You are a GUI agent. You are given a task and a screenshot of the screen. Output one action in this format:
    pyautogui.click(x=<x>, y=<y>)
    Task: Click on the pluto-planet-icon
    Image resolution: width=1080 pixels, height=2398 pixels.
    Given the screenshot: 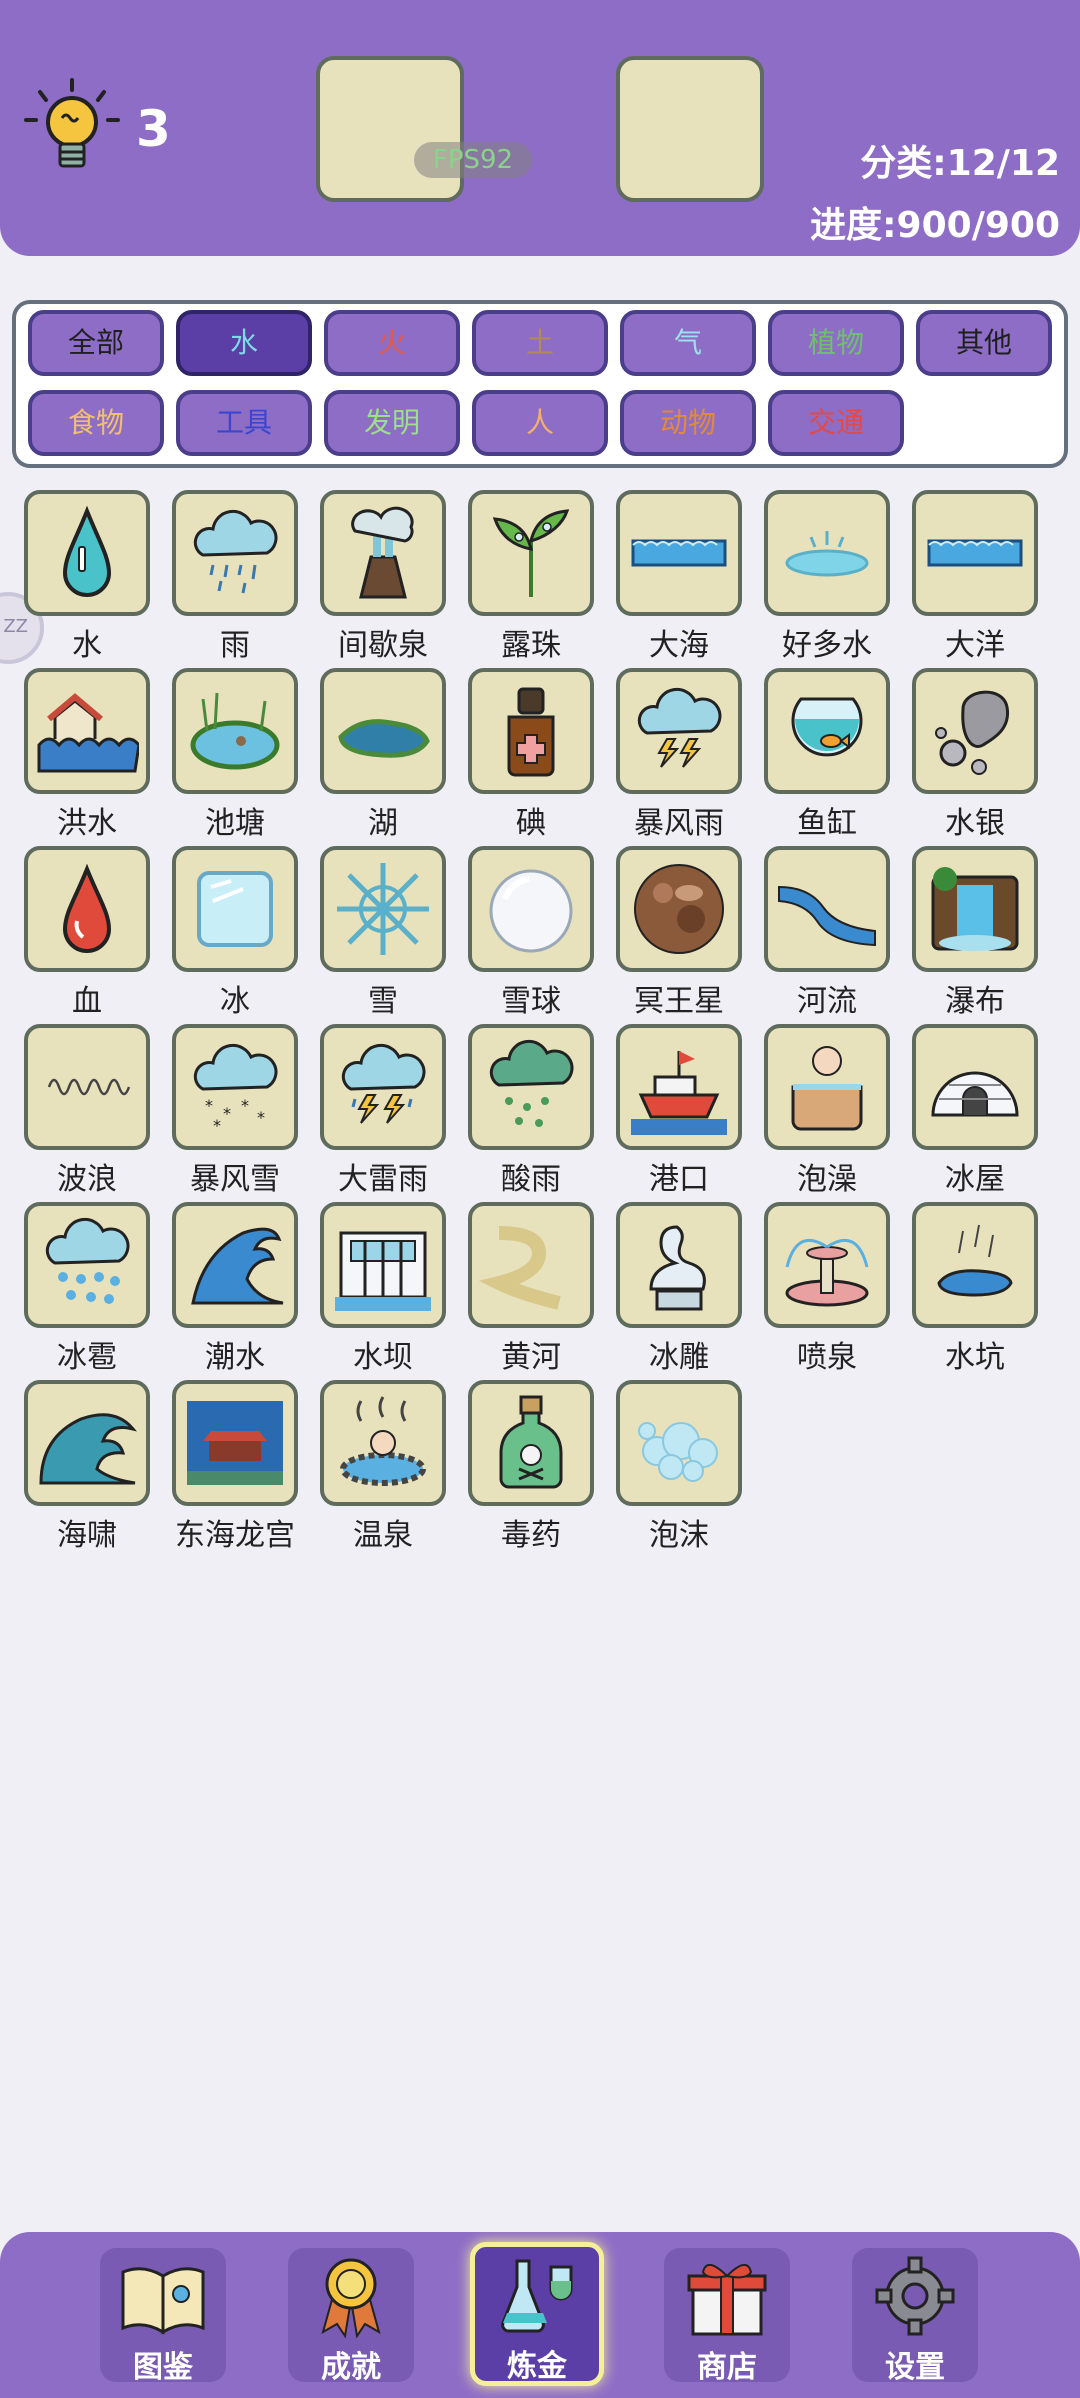 What is the action you would take?
    pyautogui.click(x=679, y=909)
    